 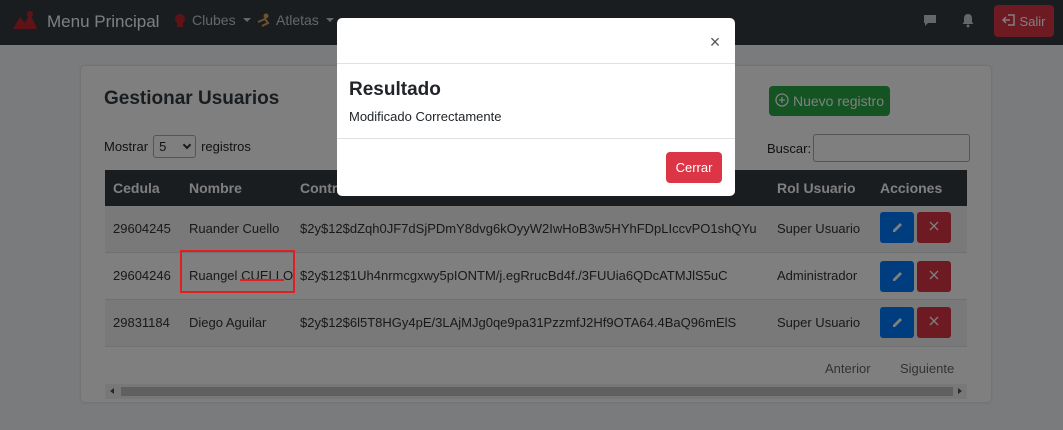 I want to click on cerrar-button: Cerrar, so click(x=694, y=167).